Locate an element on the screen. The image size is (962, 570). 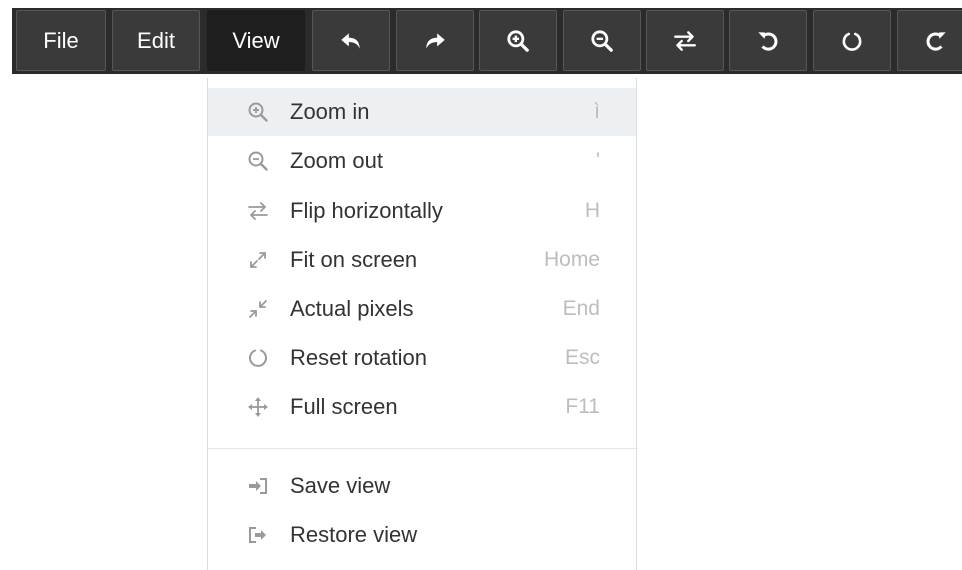
rotate-left-button is located at coordinates (768, 40).